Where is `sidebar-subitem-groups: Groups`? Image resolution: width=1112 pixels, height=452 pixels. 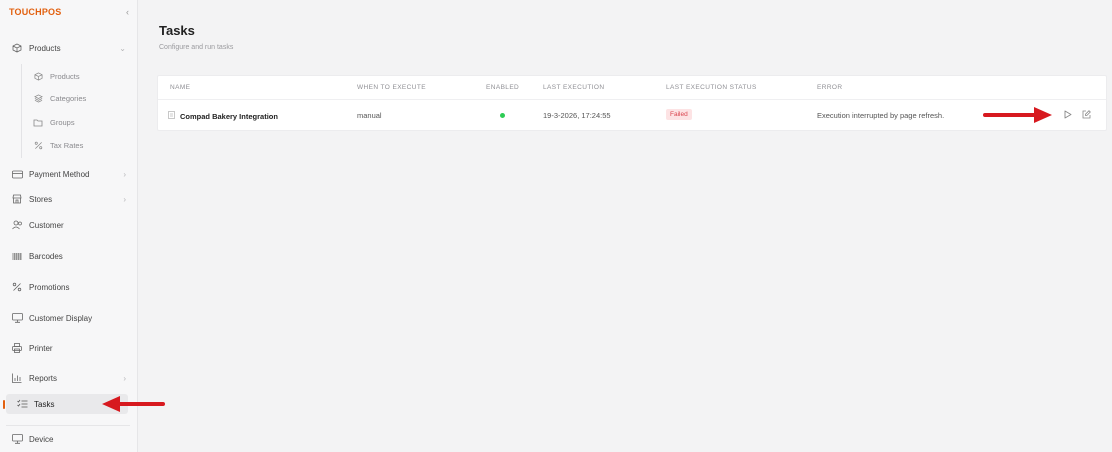
sidebar-subitem-groups: Groups is located at coordinates (69, 122).